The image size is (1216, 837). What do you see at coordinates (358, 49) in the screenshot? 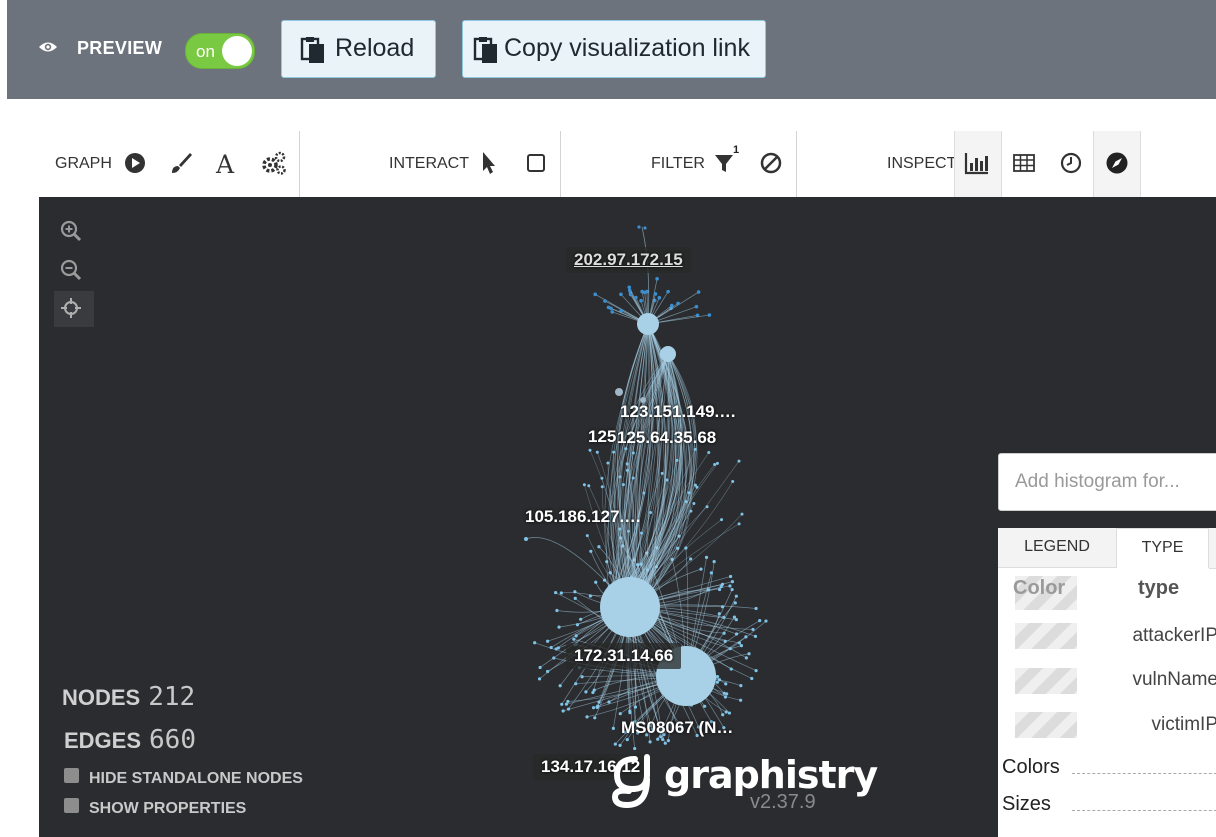
I see `reload-button: Reload` at bounding box center [358, 49].